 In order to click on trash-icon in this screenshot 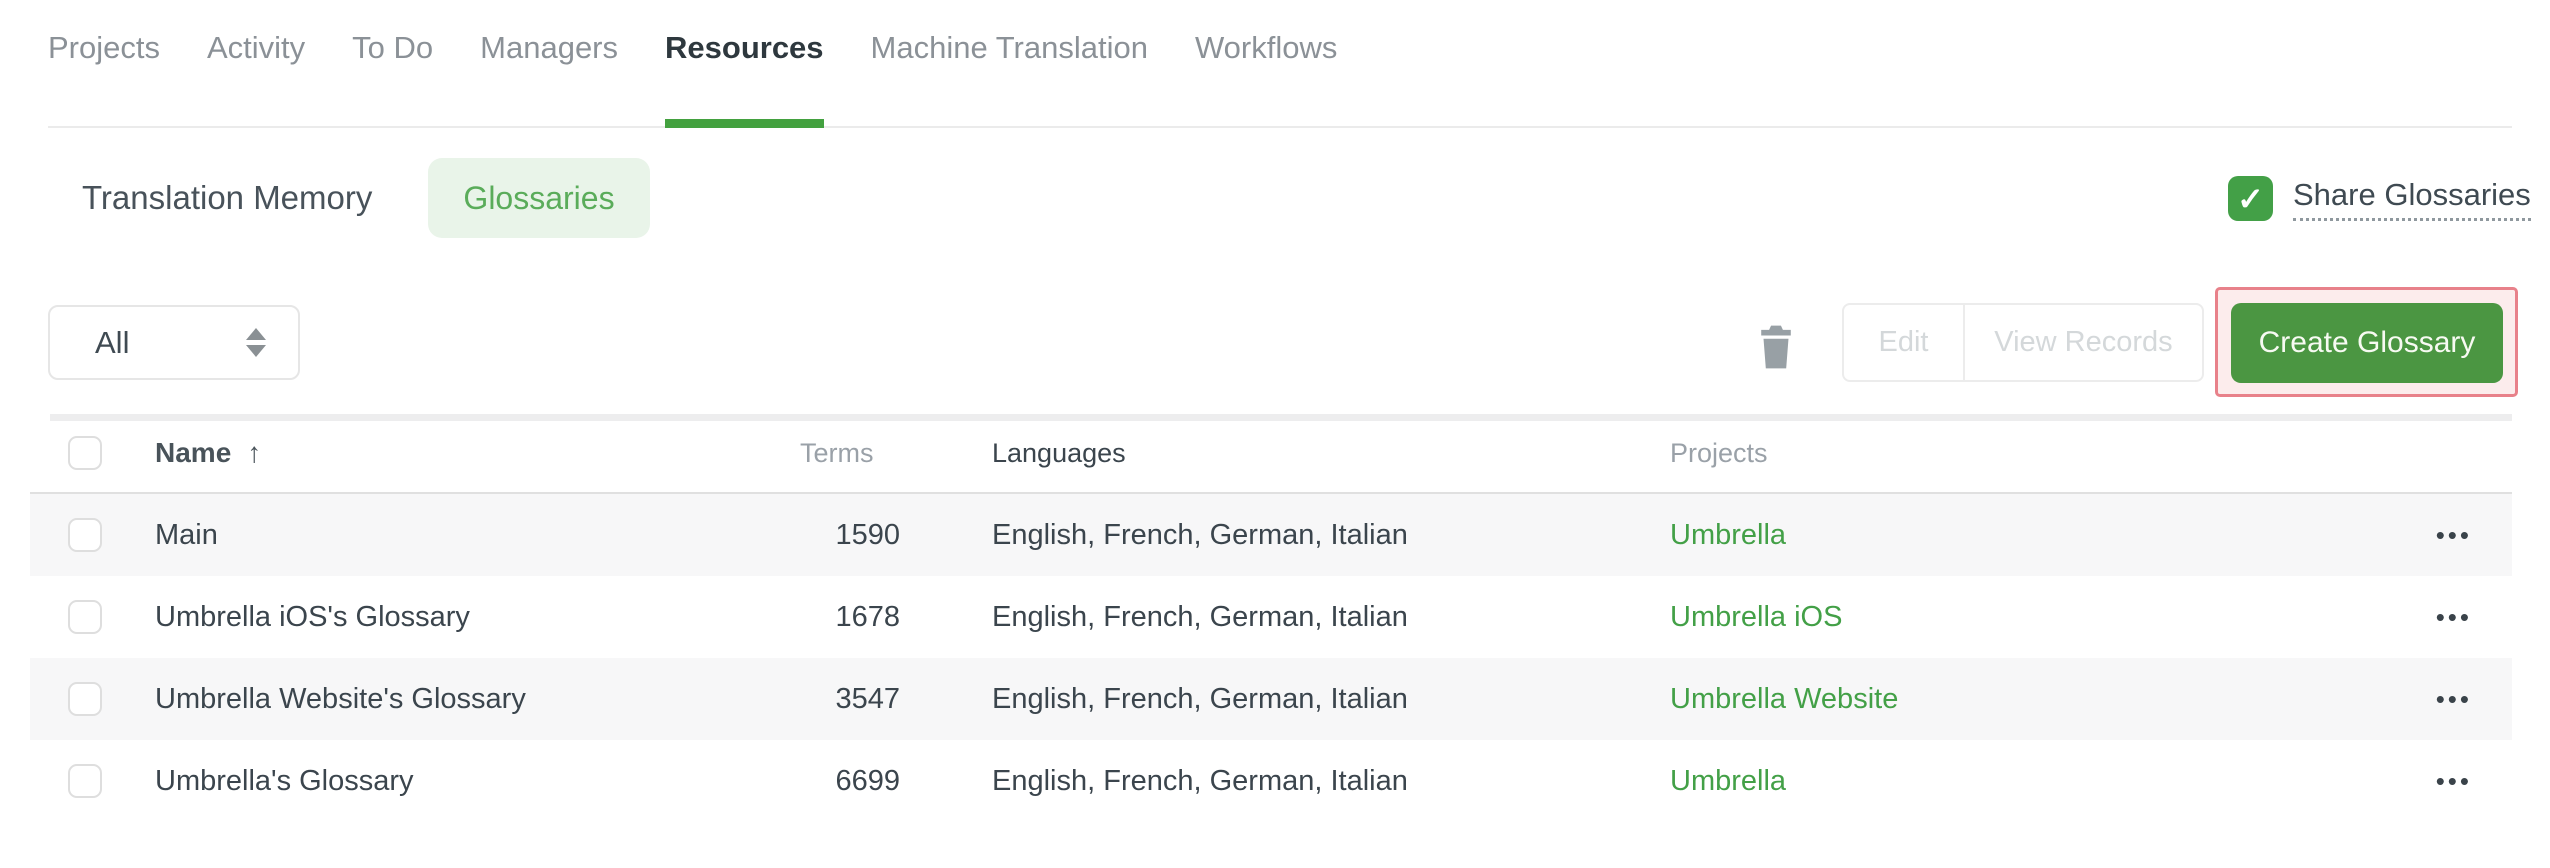, I will do `click(1776, 349)`.